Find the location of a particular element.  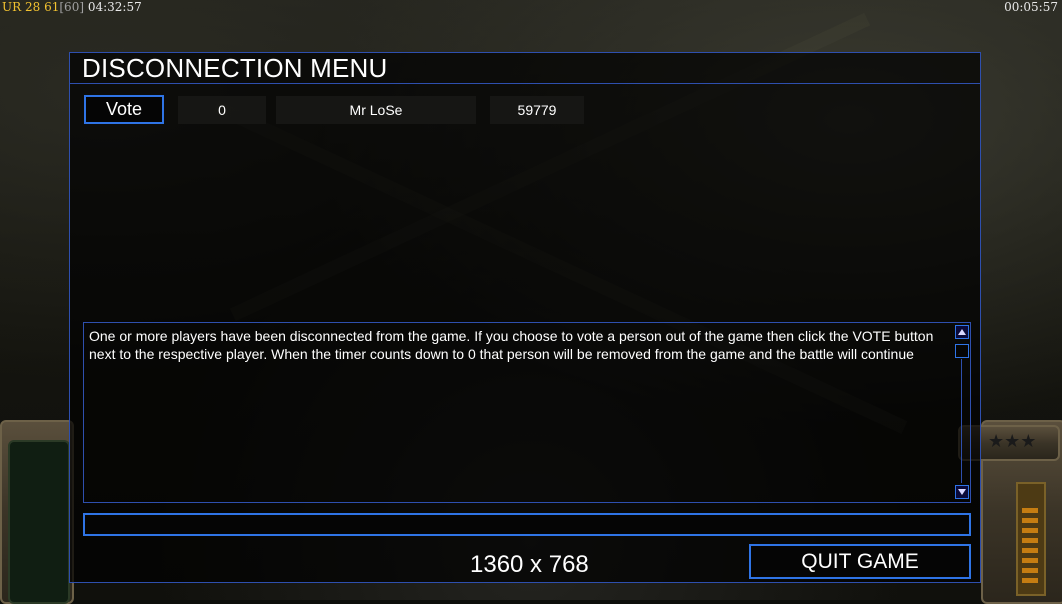

overlay-prefix: UR is located at coordinates (12, 7).